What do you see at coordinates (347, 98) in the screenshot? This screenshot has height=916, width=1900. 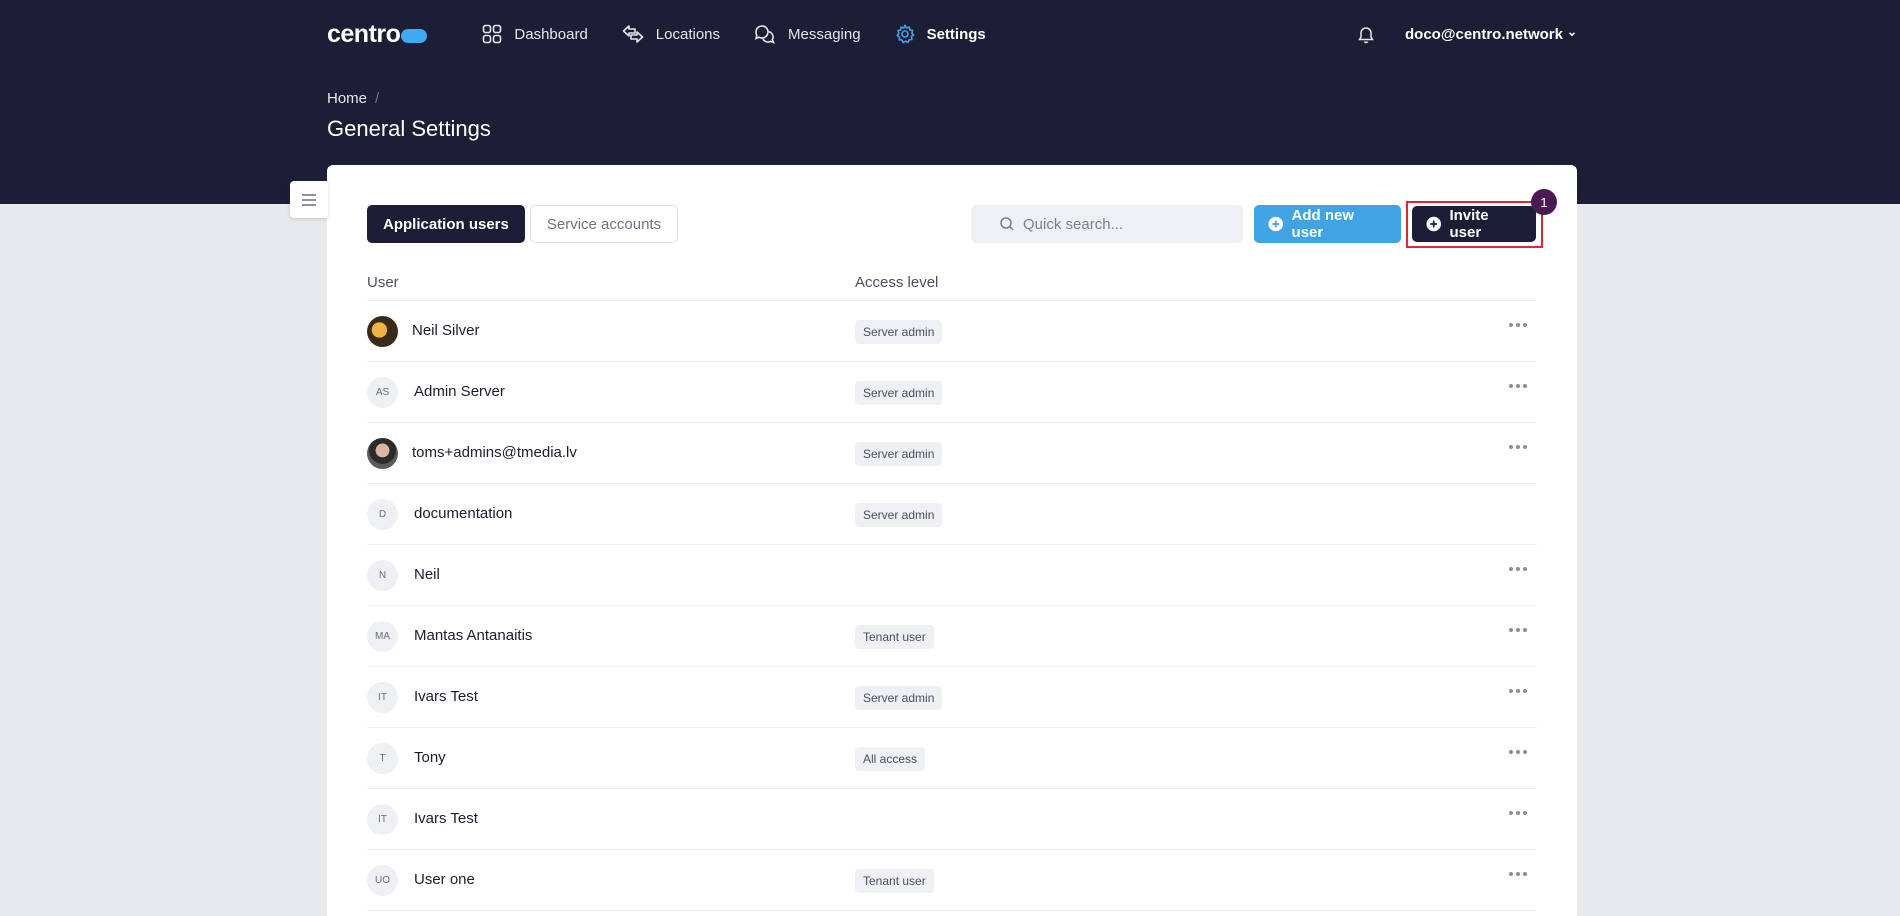 I see `breadcrumb-home: Home` at bounding box center [347, 98].